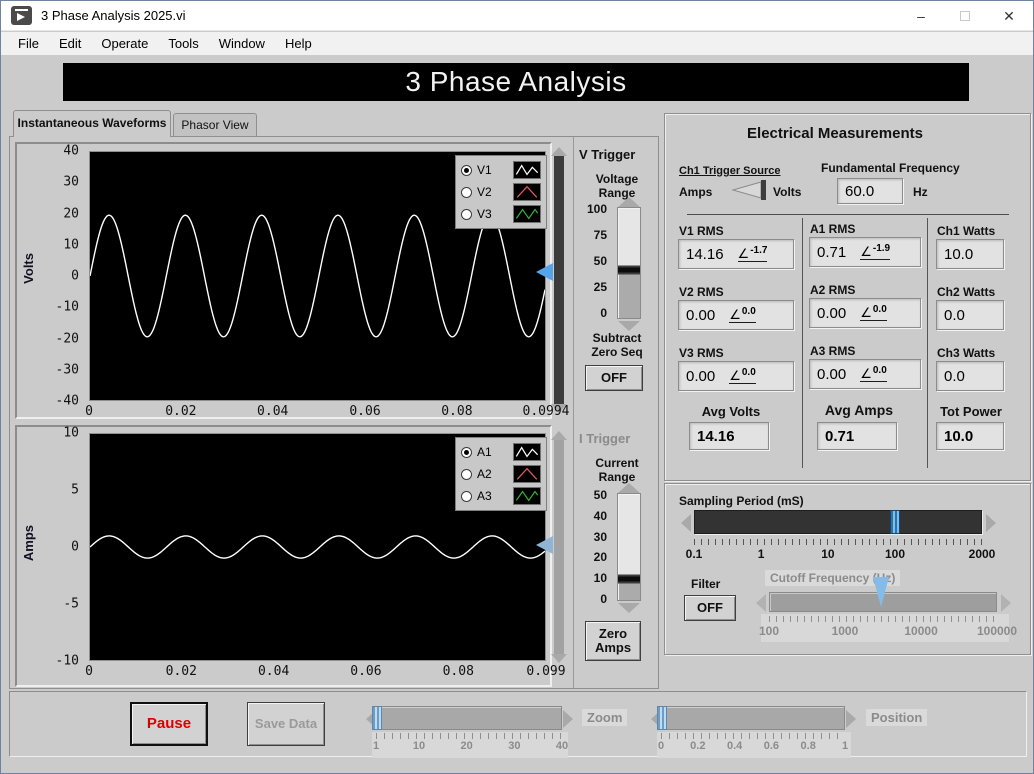 The height and width of the screenshot is (774, 1034). I want to click on voltage-range-label: Voltage Range, so click(617, 186).